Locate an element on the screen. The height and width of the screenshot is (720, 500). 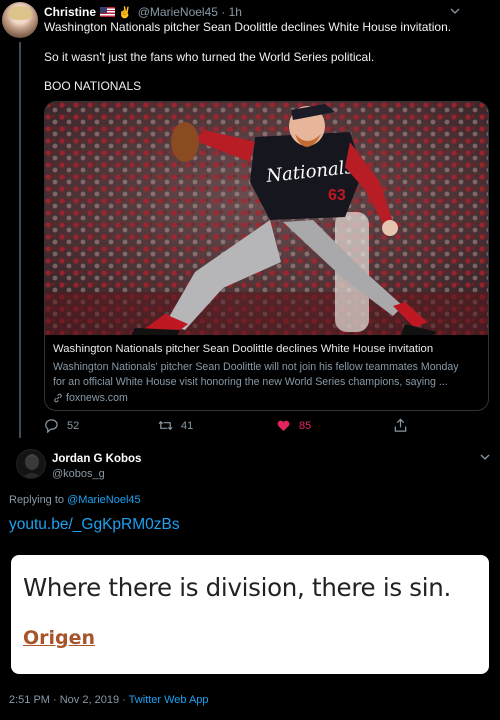
link-icon is located at coordinates (58, 398).